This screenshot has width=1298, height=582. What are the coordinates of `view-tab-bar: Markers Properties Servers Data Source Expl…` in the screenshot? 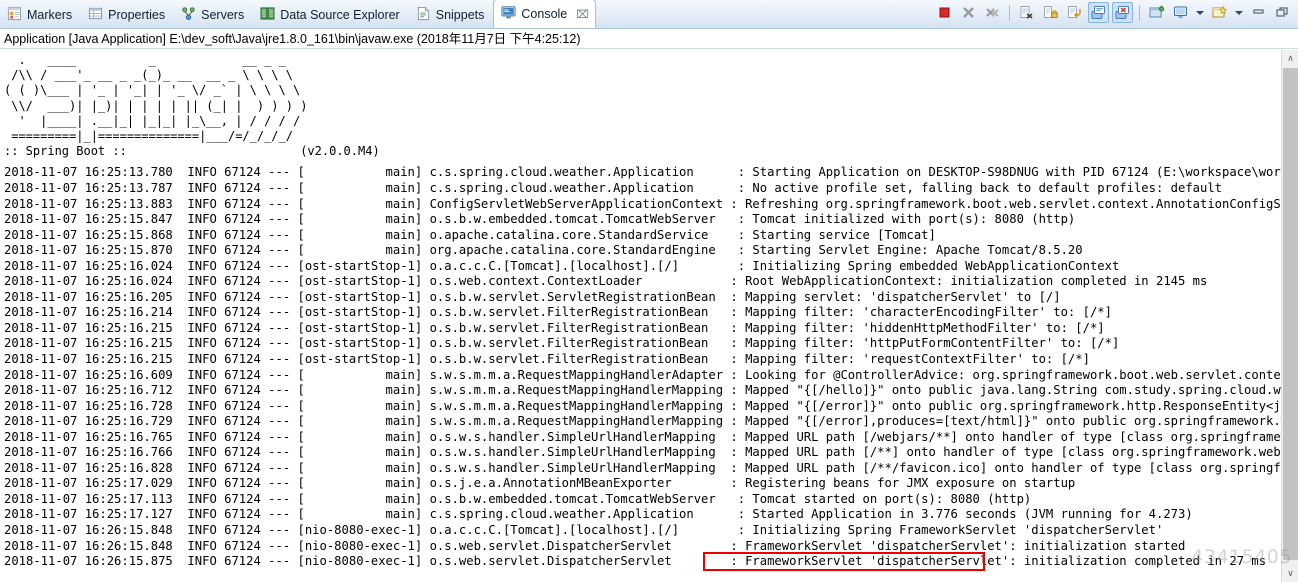 It's located at (649, 14).